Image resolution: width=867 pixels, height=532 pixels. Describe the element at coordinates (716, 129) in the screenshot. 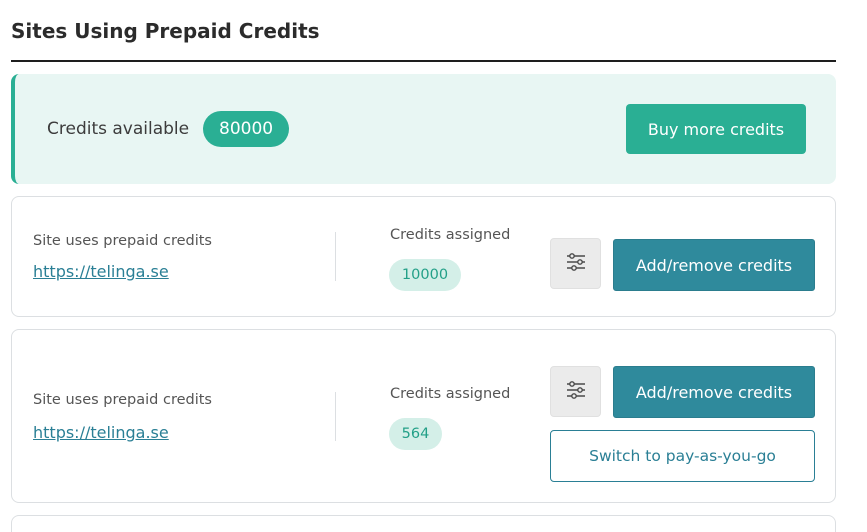

I see `buy-more-credits-button: Buy more credits` at that location.